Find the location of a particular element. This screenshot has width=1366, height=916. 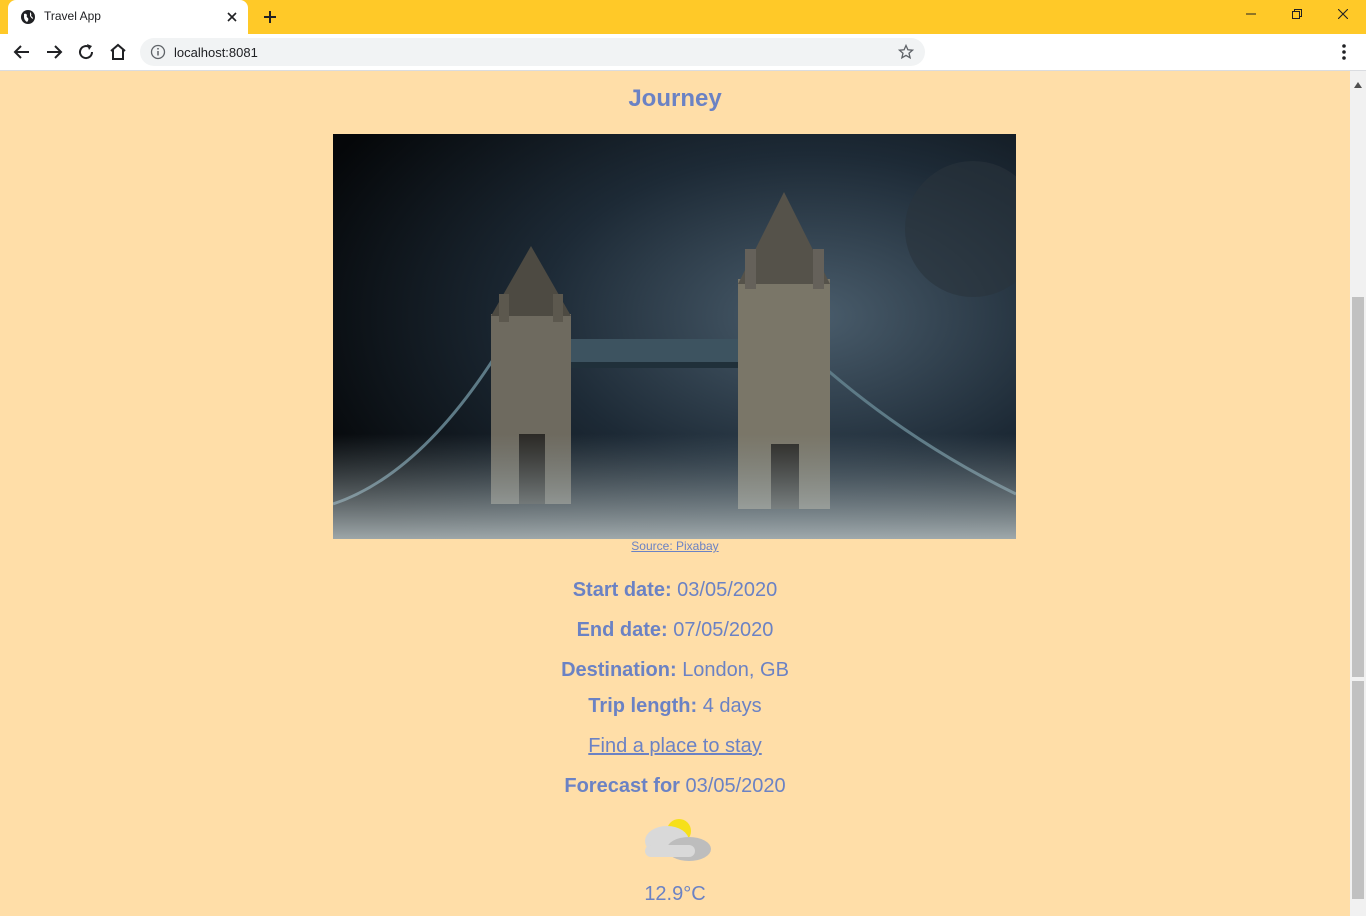

trip-length-value: 4 days is located at coordinates (732, 706).